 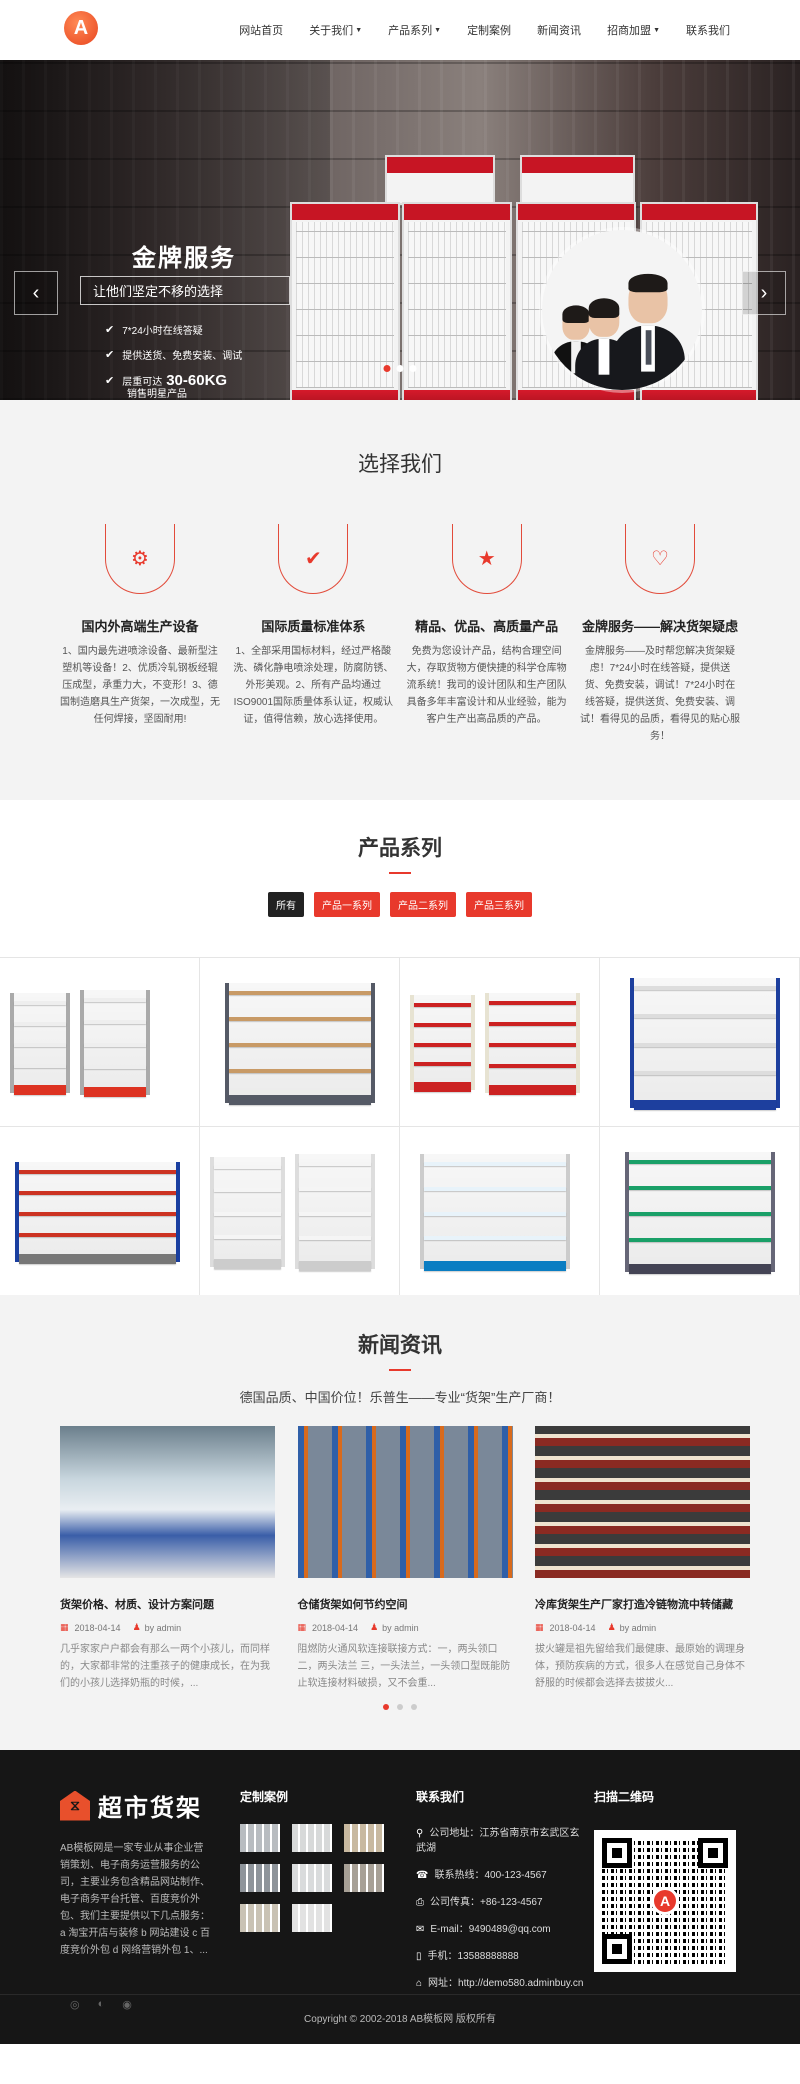 What do you see at coordinates (467, 1956) in the screenshot?
I see `contact-item: ▯ 手机：13588888888` at bounding box center [467, 1956].